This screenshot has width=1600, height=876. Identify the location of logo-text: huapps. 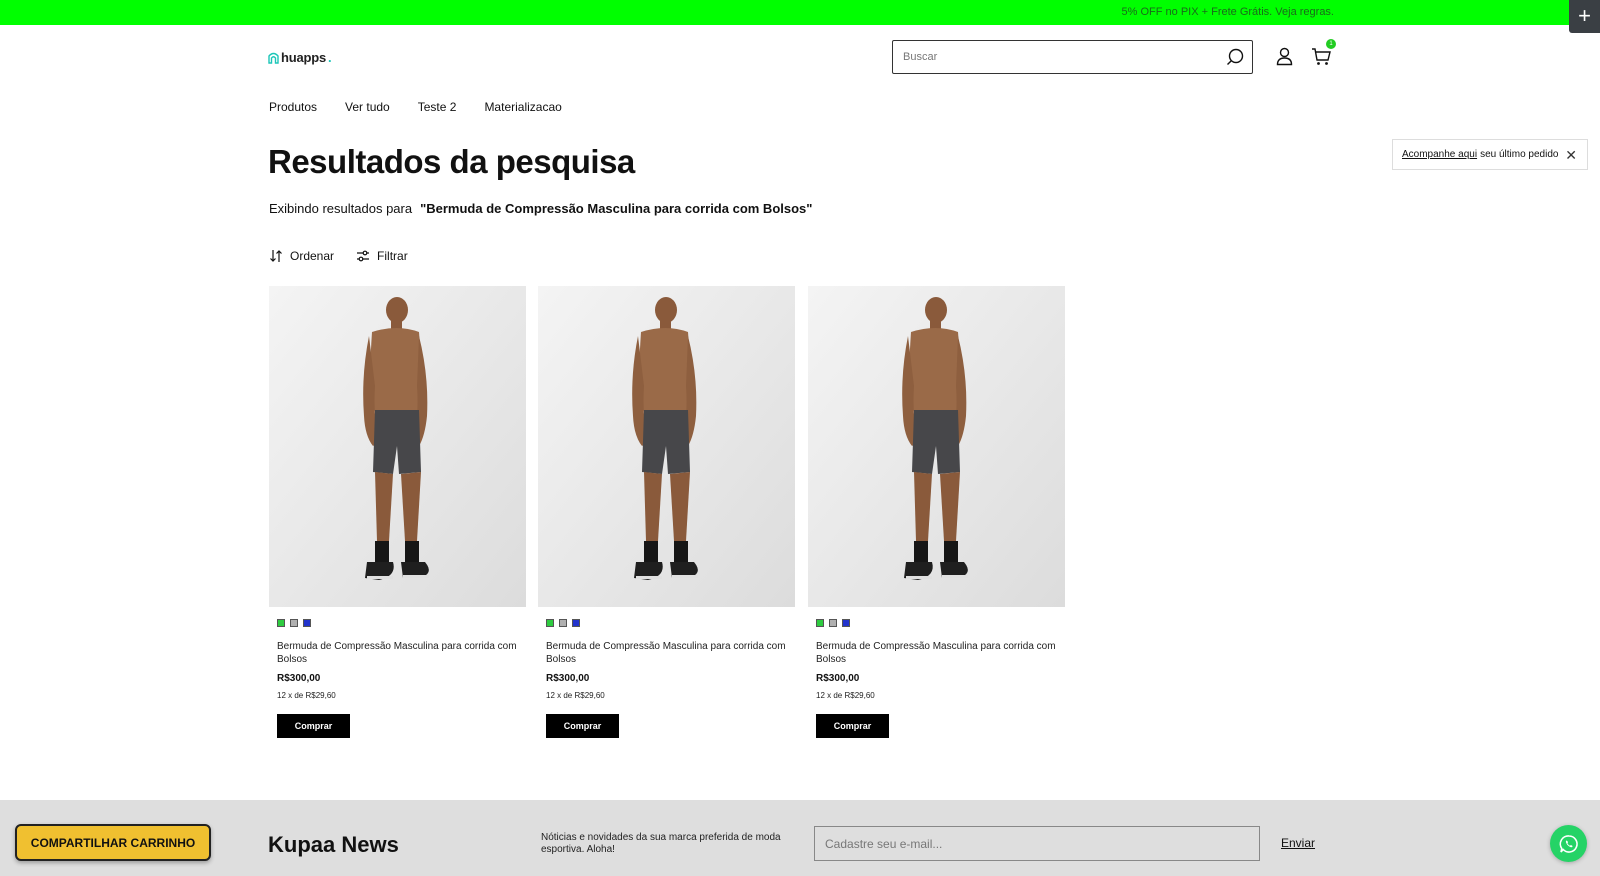
(304, 57).